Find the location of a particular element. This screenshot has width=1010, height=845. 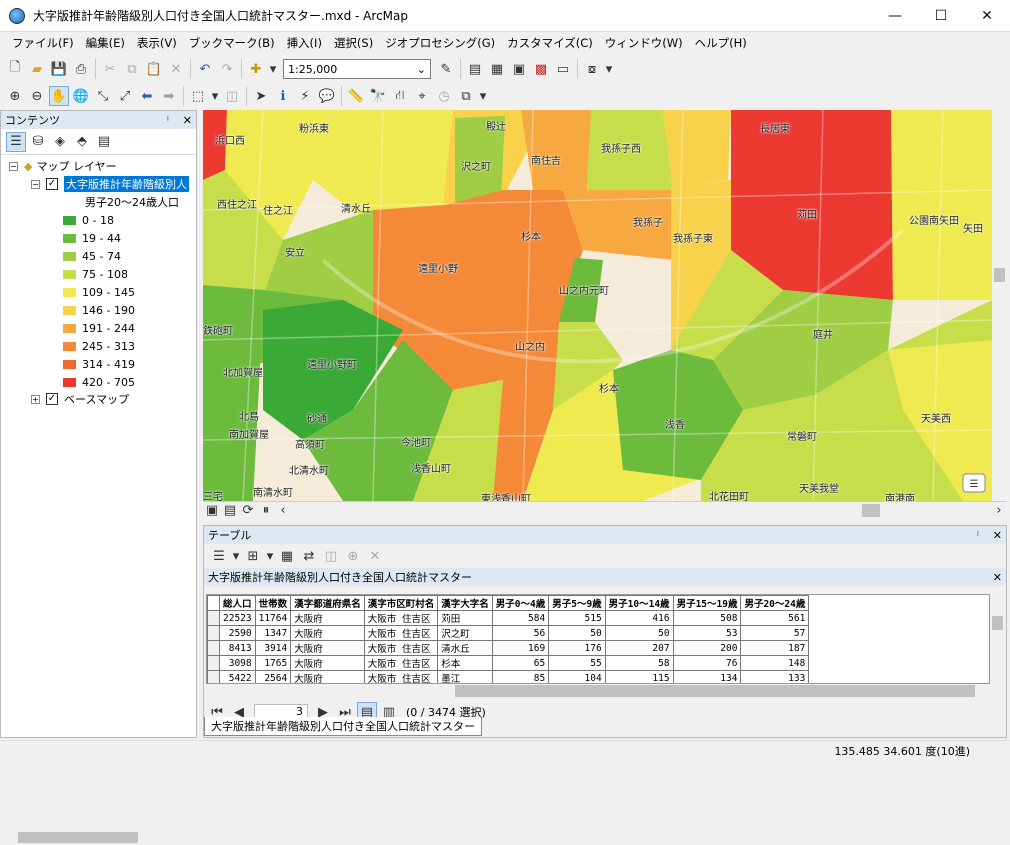

grid-vertical-scrollbar is located at coordinates (997, 639).